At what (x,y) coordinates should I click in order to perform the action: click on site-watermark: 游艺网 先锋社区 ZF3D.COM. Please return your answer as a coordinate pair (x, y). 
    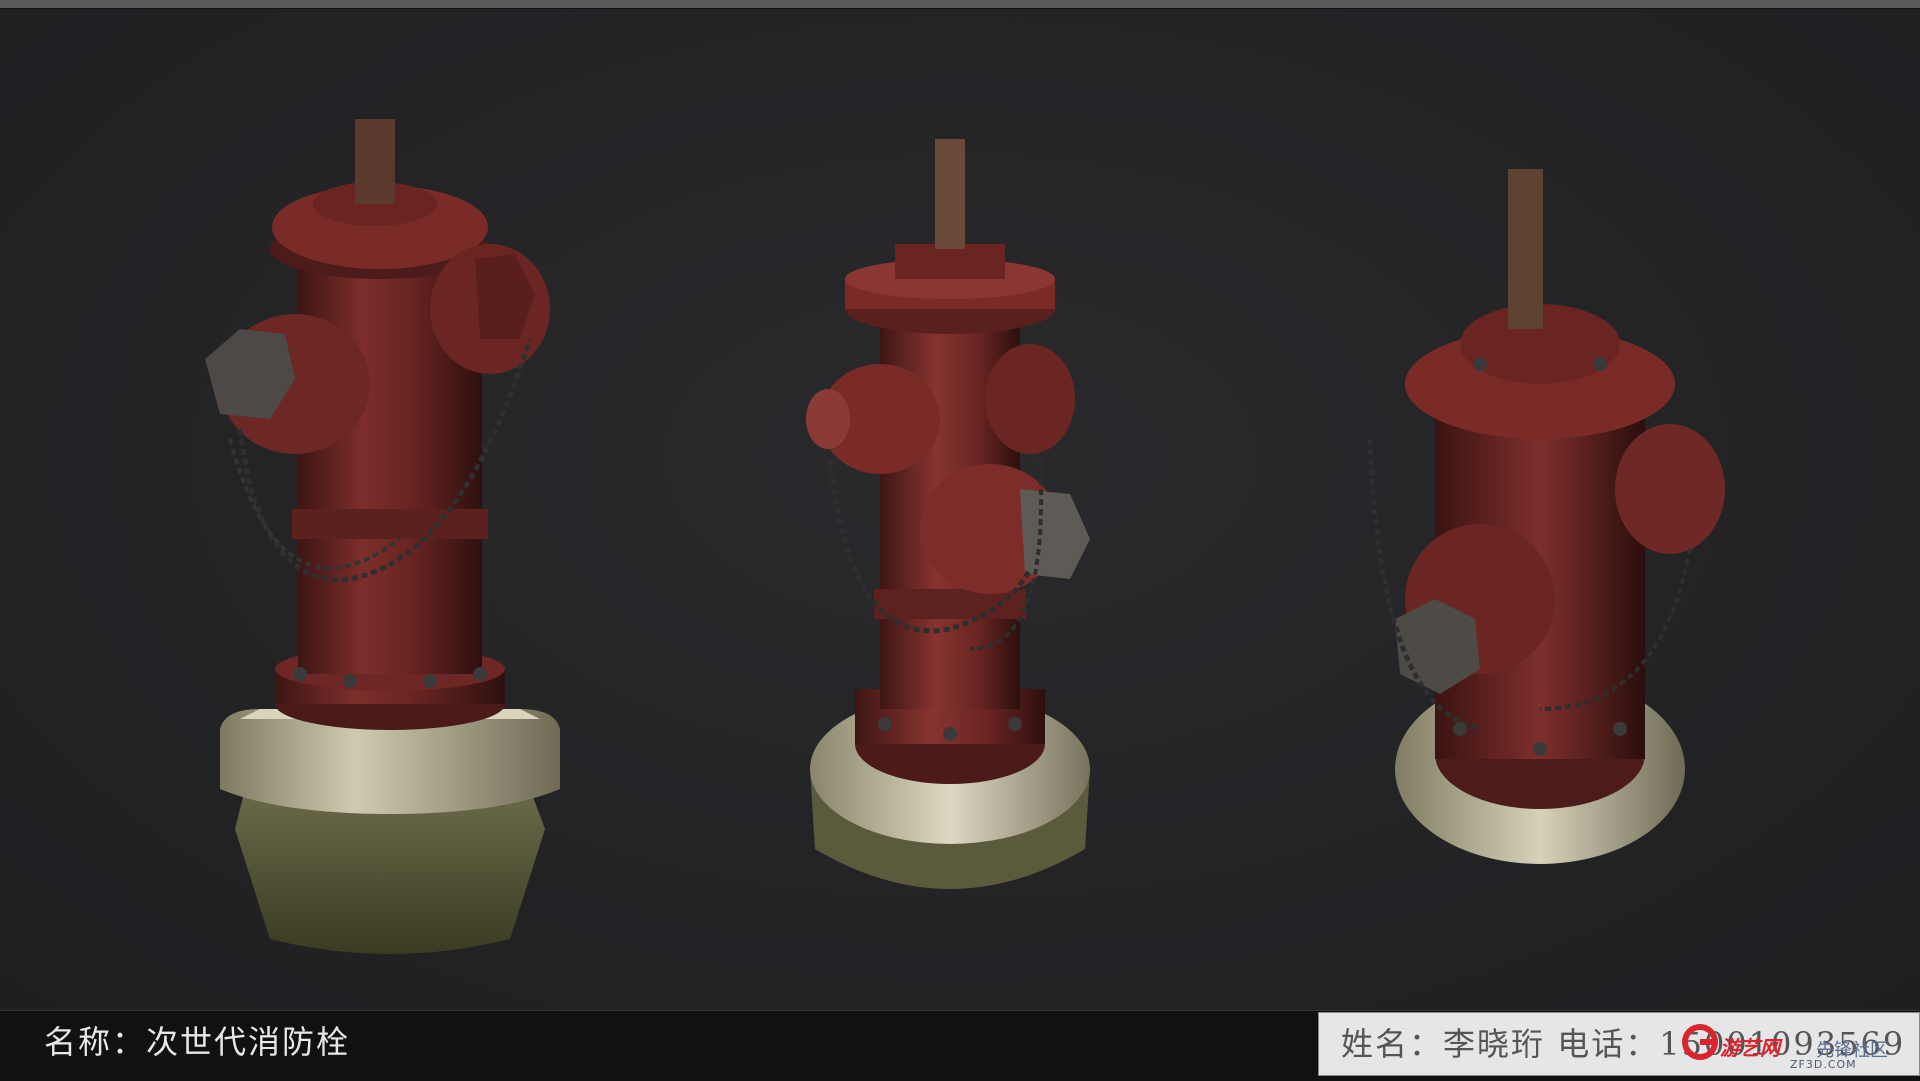
    Looking at the image, I should click on (1799, 1048).